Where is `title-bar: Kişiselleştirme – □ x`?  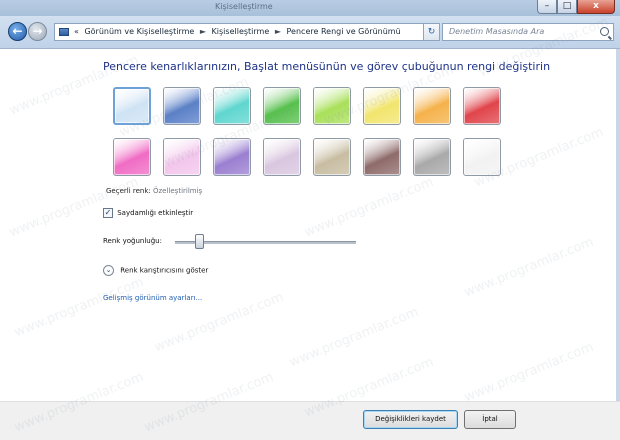 title-bar: Kişiselleştirme – □ x is located at coordinates (310, 8).